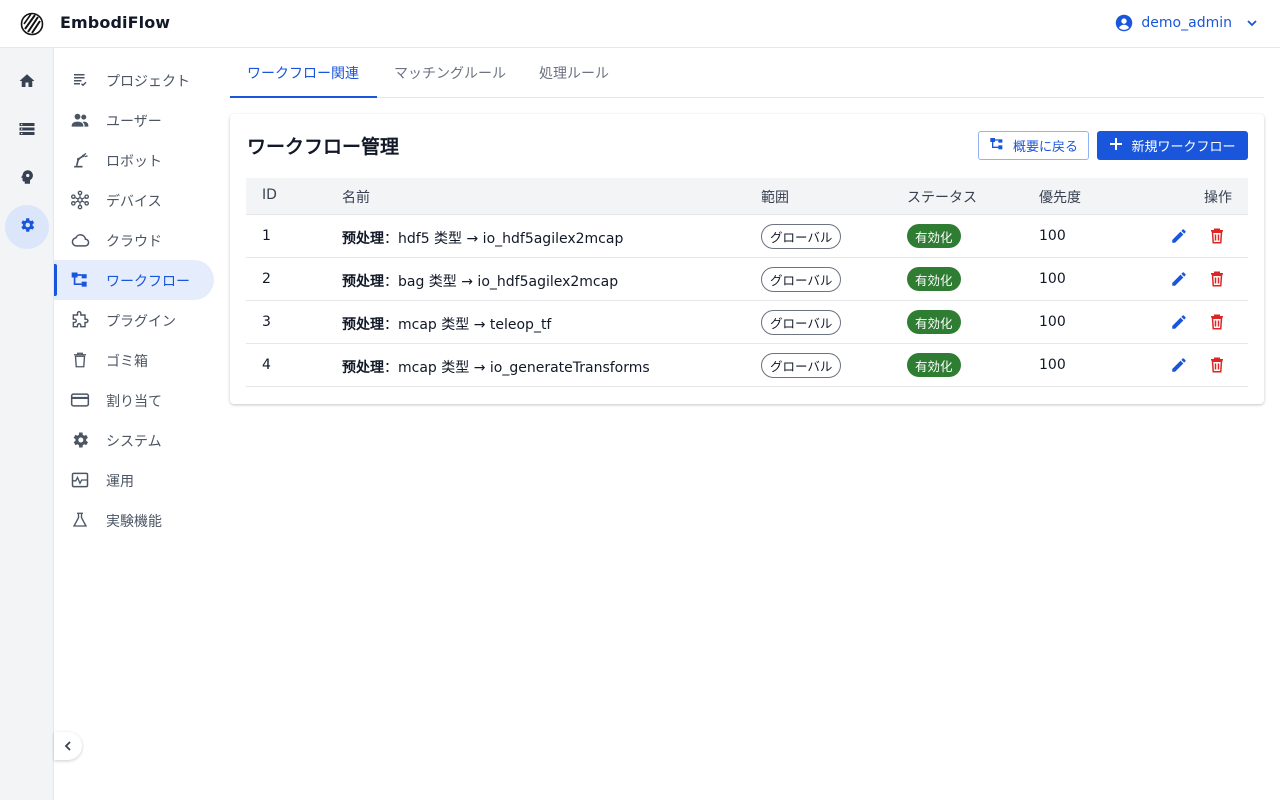 The height and width of the screenshot is (800, 1280). What do you see at coordinates (1045, 147) in the screenshot?
I see `back-to-overview-label: 概要に戻る` at bounding box center [1045, 147].